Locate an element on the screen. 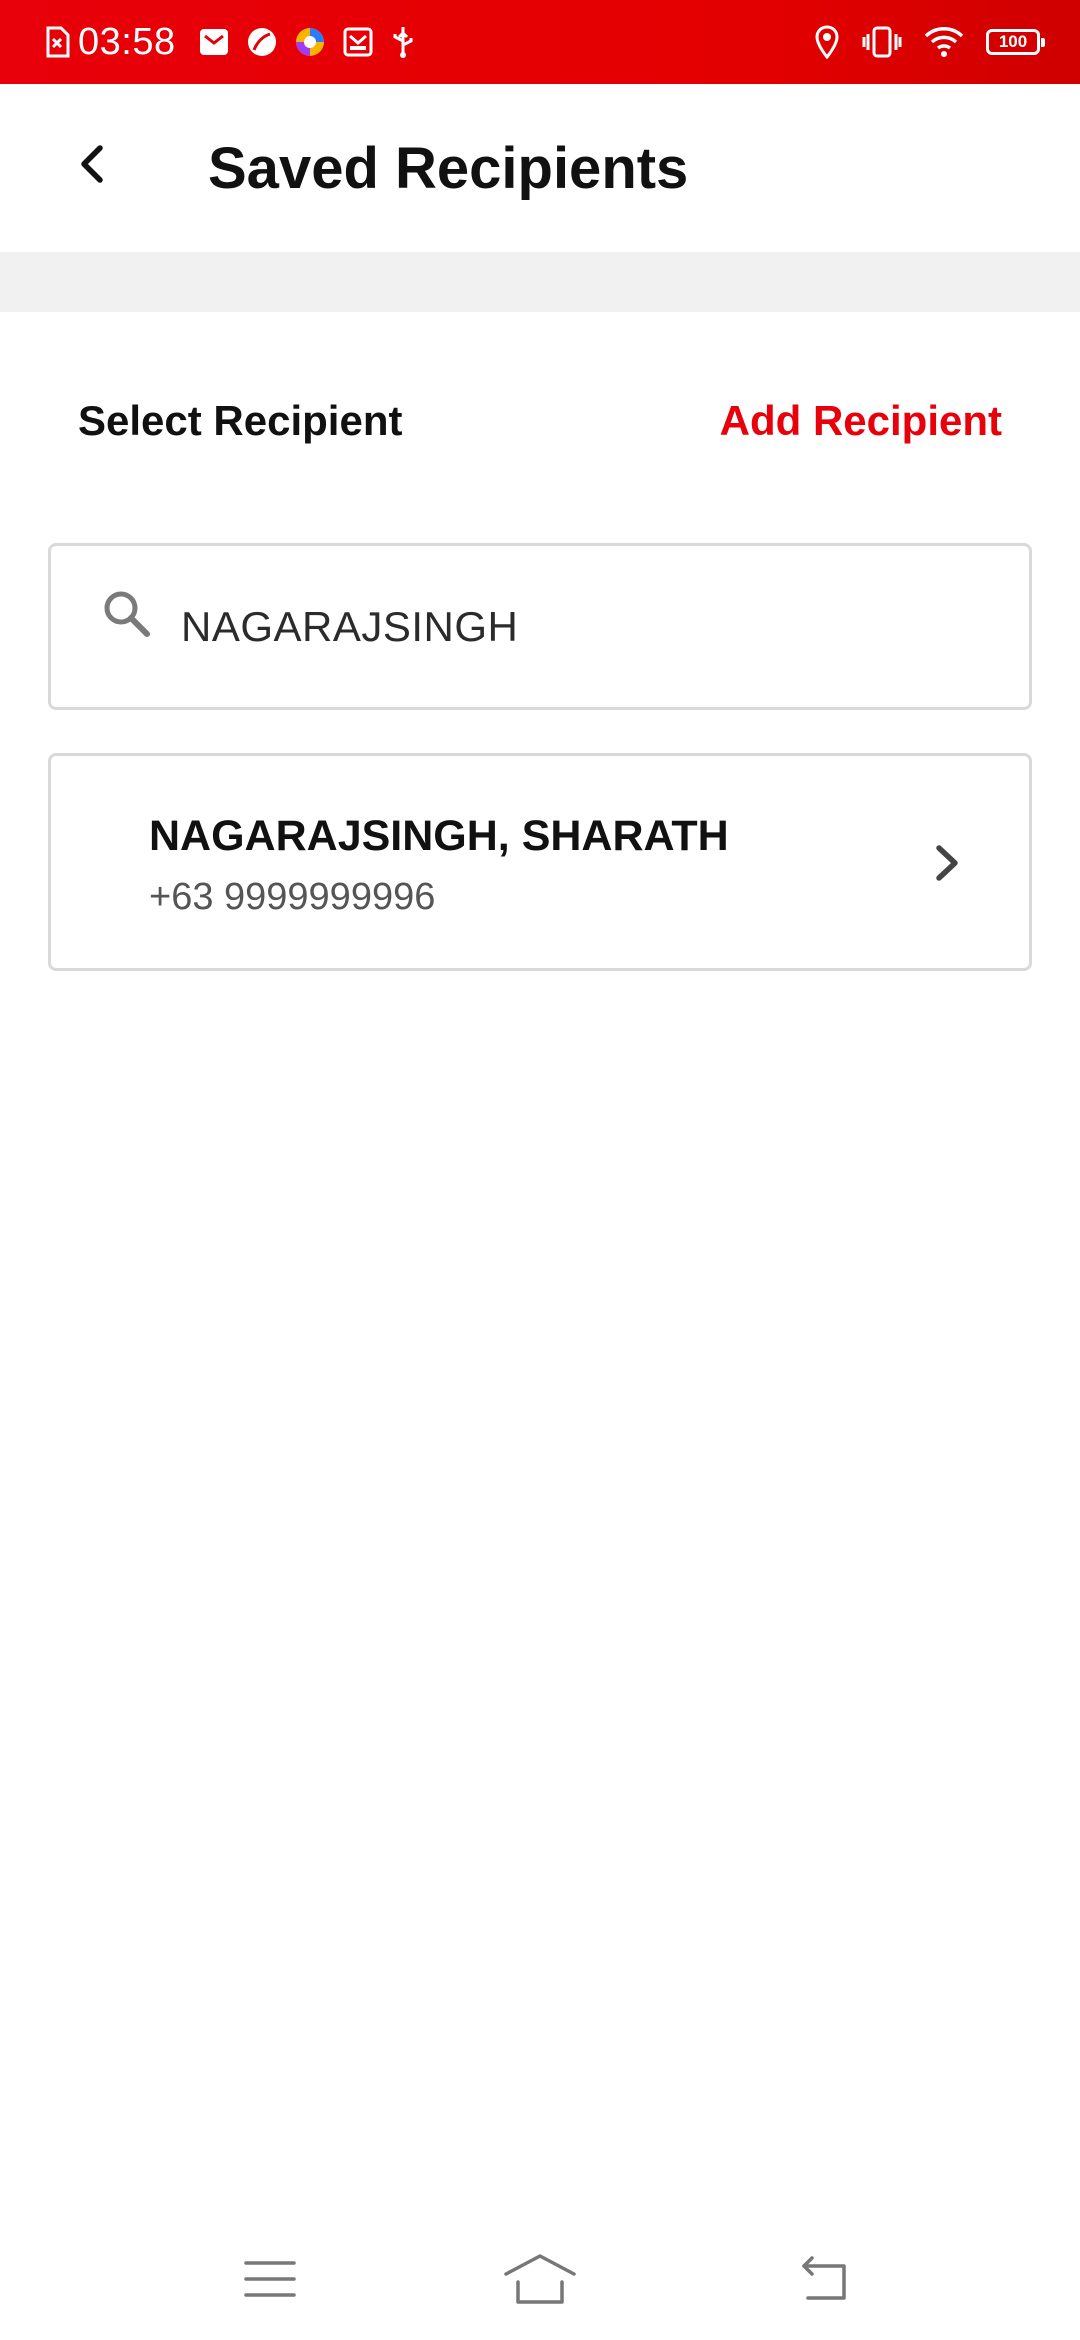 Image resolution: width=1080 pixels, height=2340 pixels. battery-level: 100 is located at coordinates (1013, 41).